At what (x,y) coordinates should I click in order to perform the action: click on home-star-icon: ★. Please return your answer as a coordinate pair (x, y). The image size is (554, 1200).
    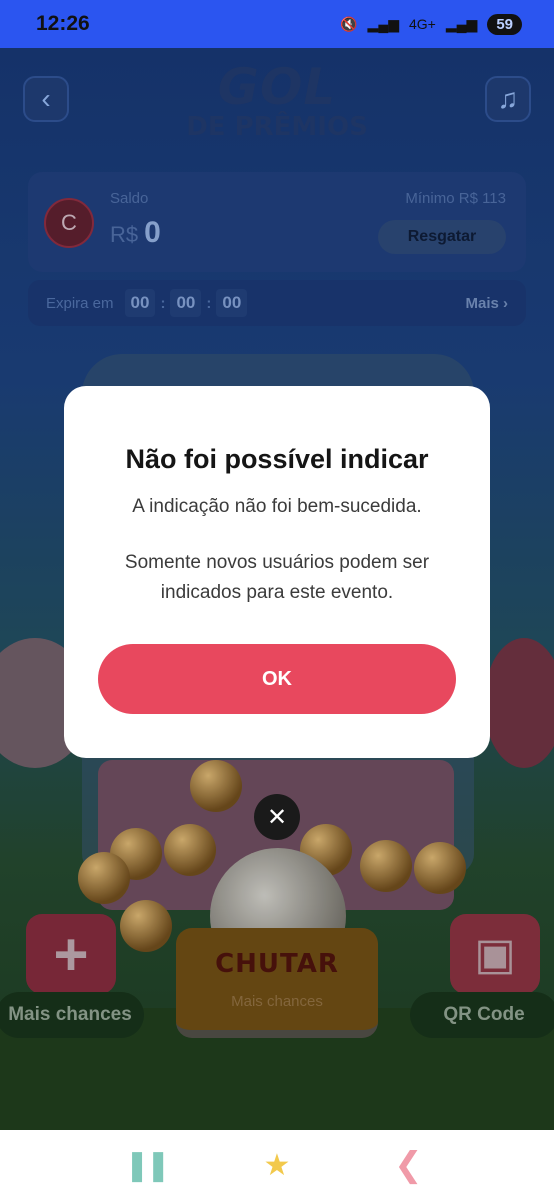
    Looking at the image, I should click on (277, 1165).